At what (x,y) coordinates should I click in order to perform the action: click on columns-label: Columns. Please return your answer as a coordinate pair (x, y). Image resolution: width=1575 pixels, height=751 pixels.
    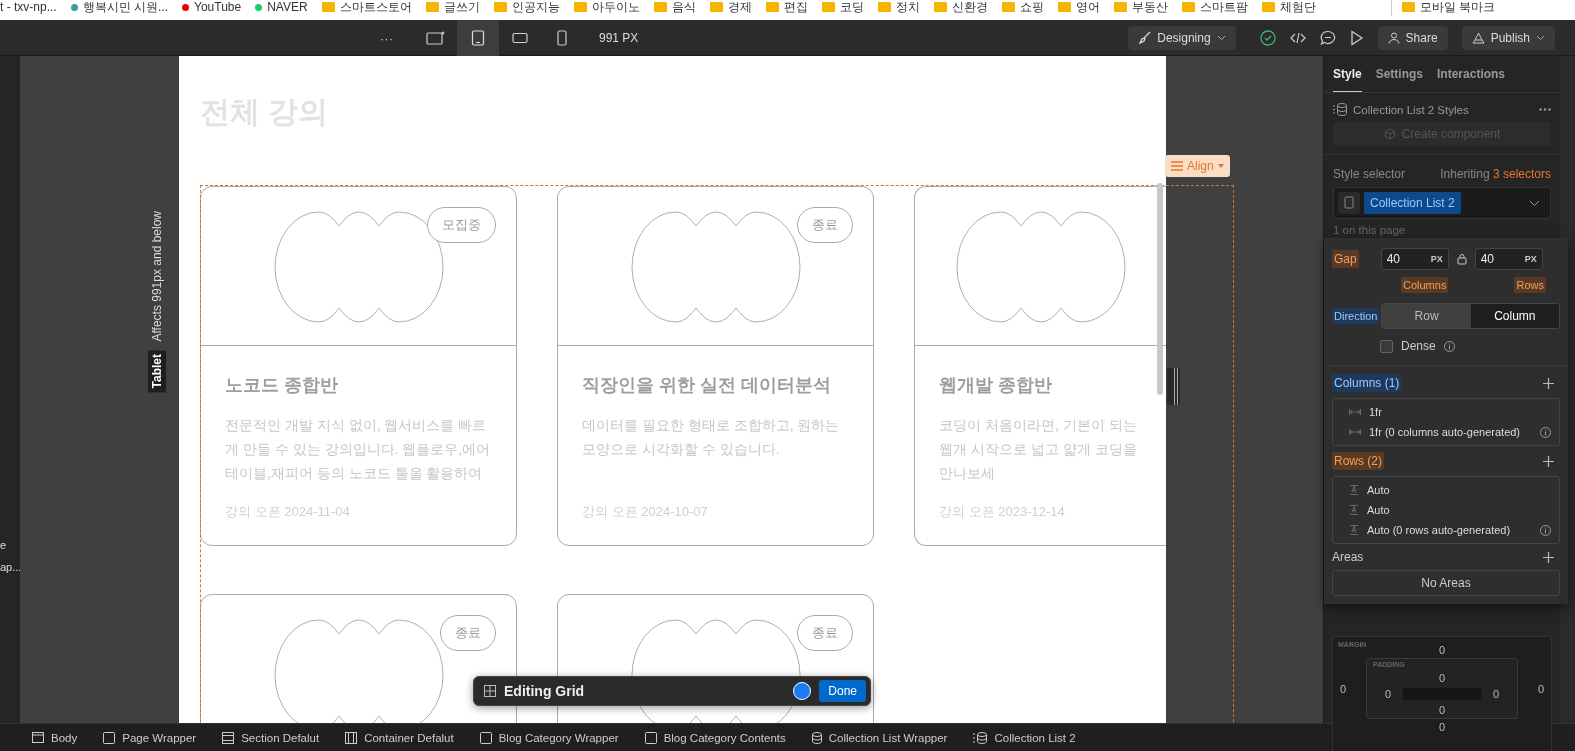
    Looking at the image, I should click on (1425, 285).